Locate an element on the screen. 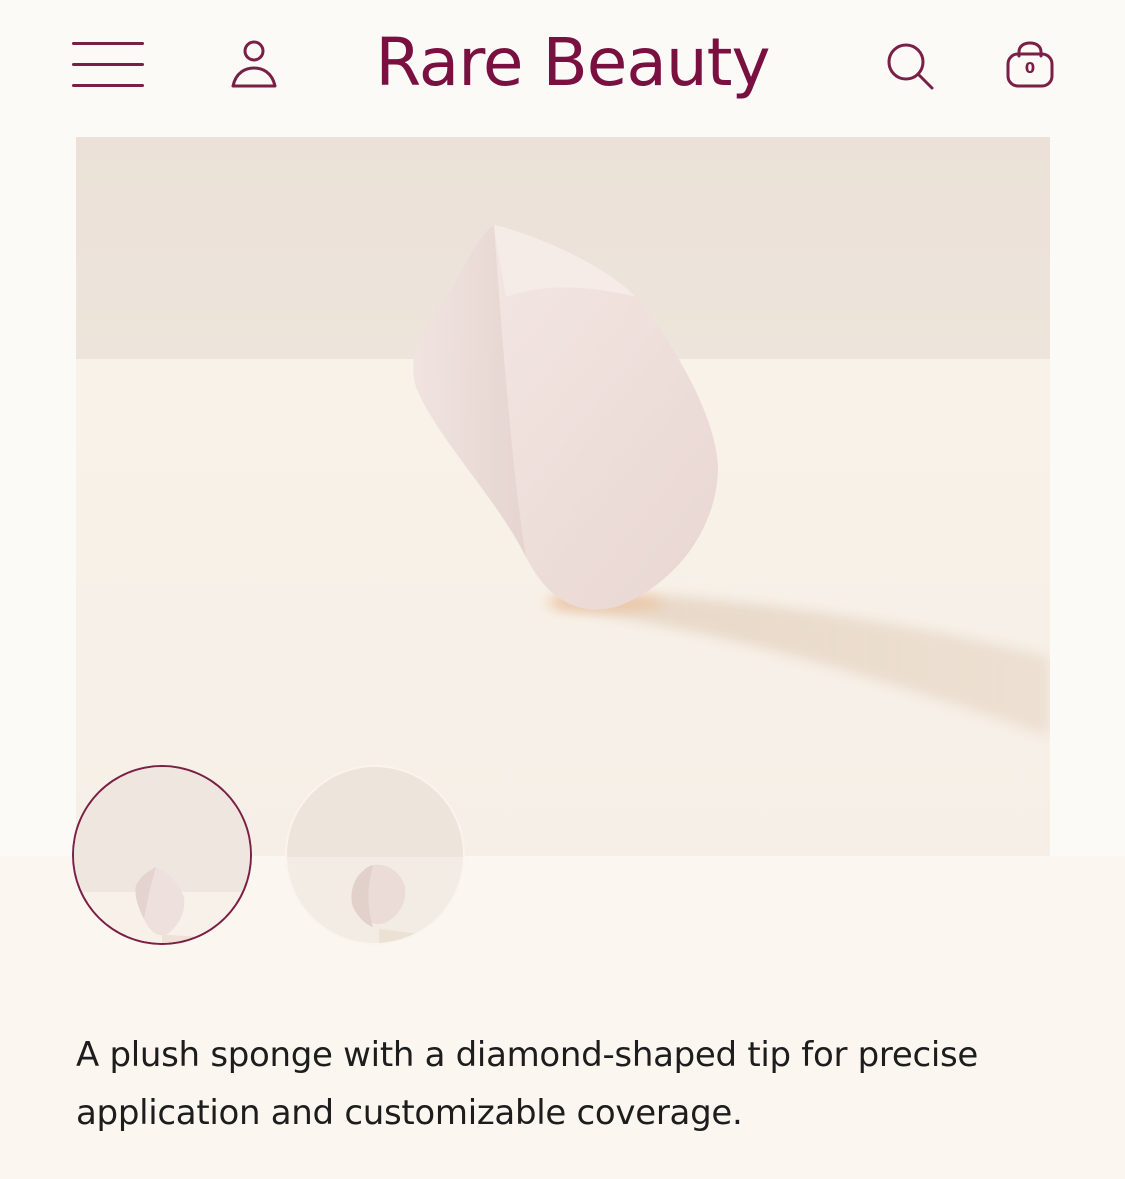 The height and width of the screenshot is (1179, 1125). site-header: Rare Beauty 0 is located at coordinates (562, 65).